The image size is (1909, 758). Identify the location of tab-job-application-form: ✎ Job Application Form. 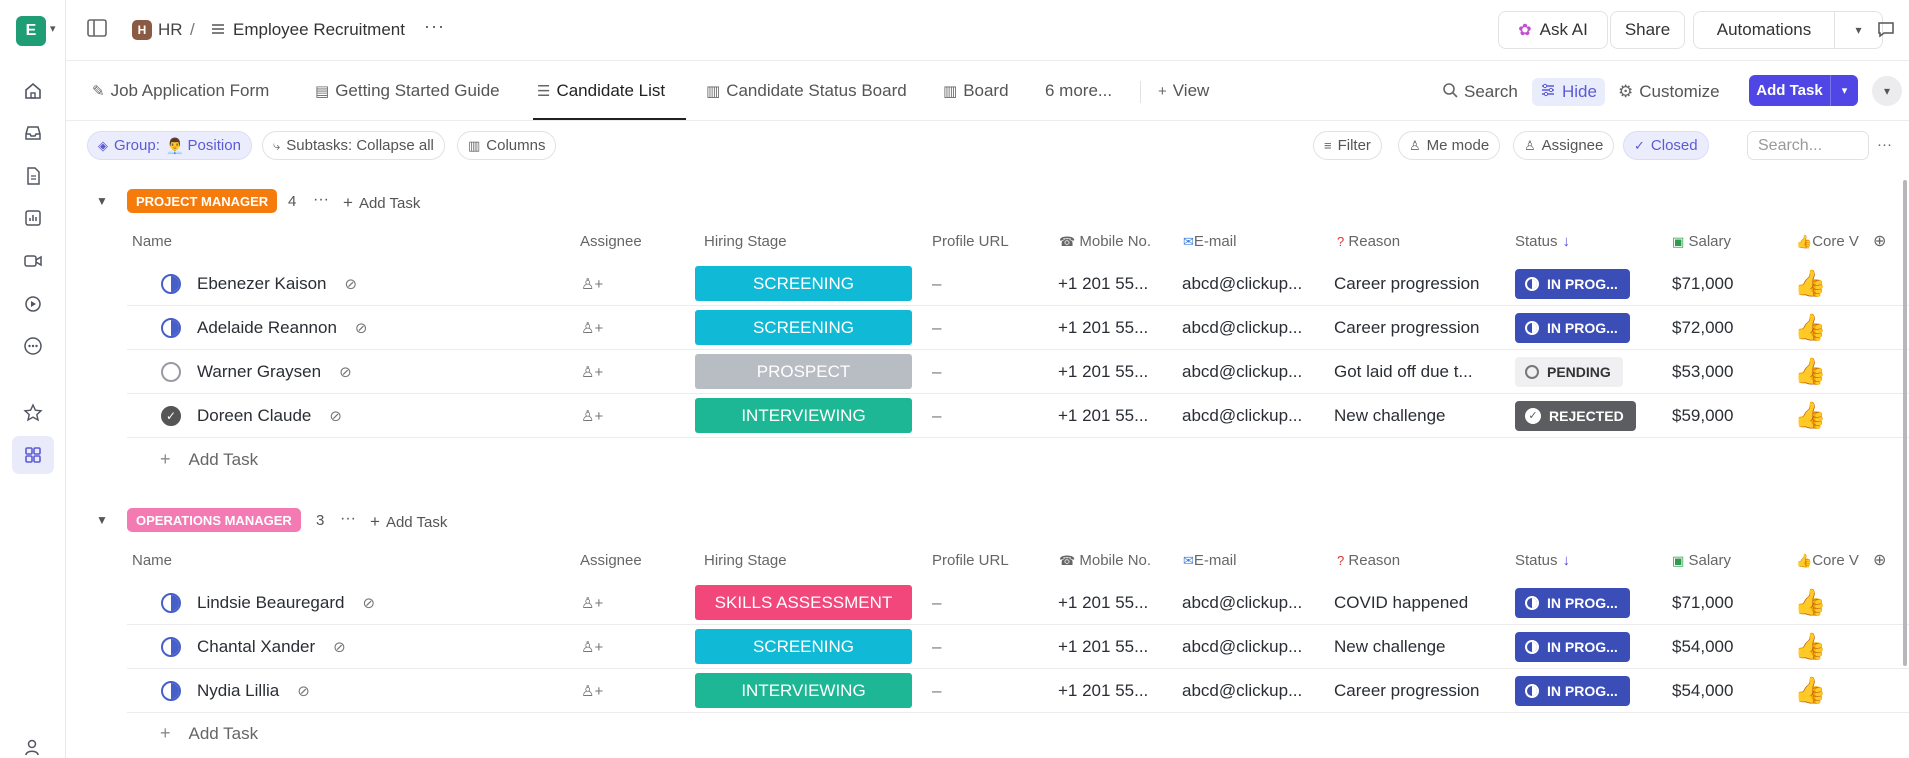
(180, 91).